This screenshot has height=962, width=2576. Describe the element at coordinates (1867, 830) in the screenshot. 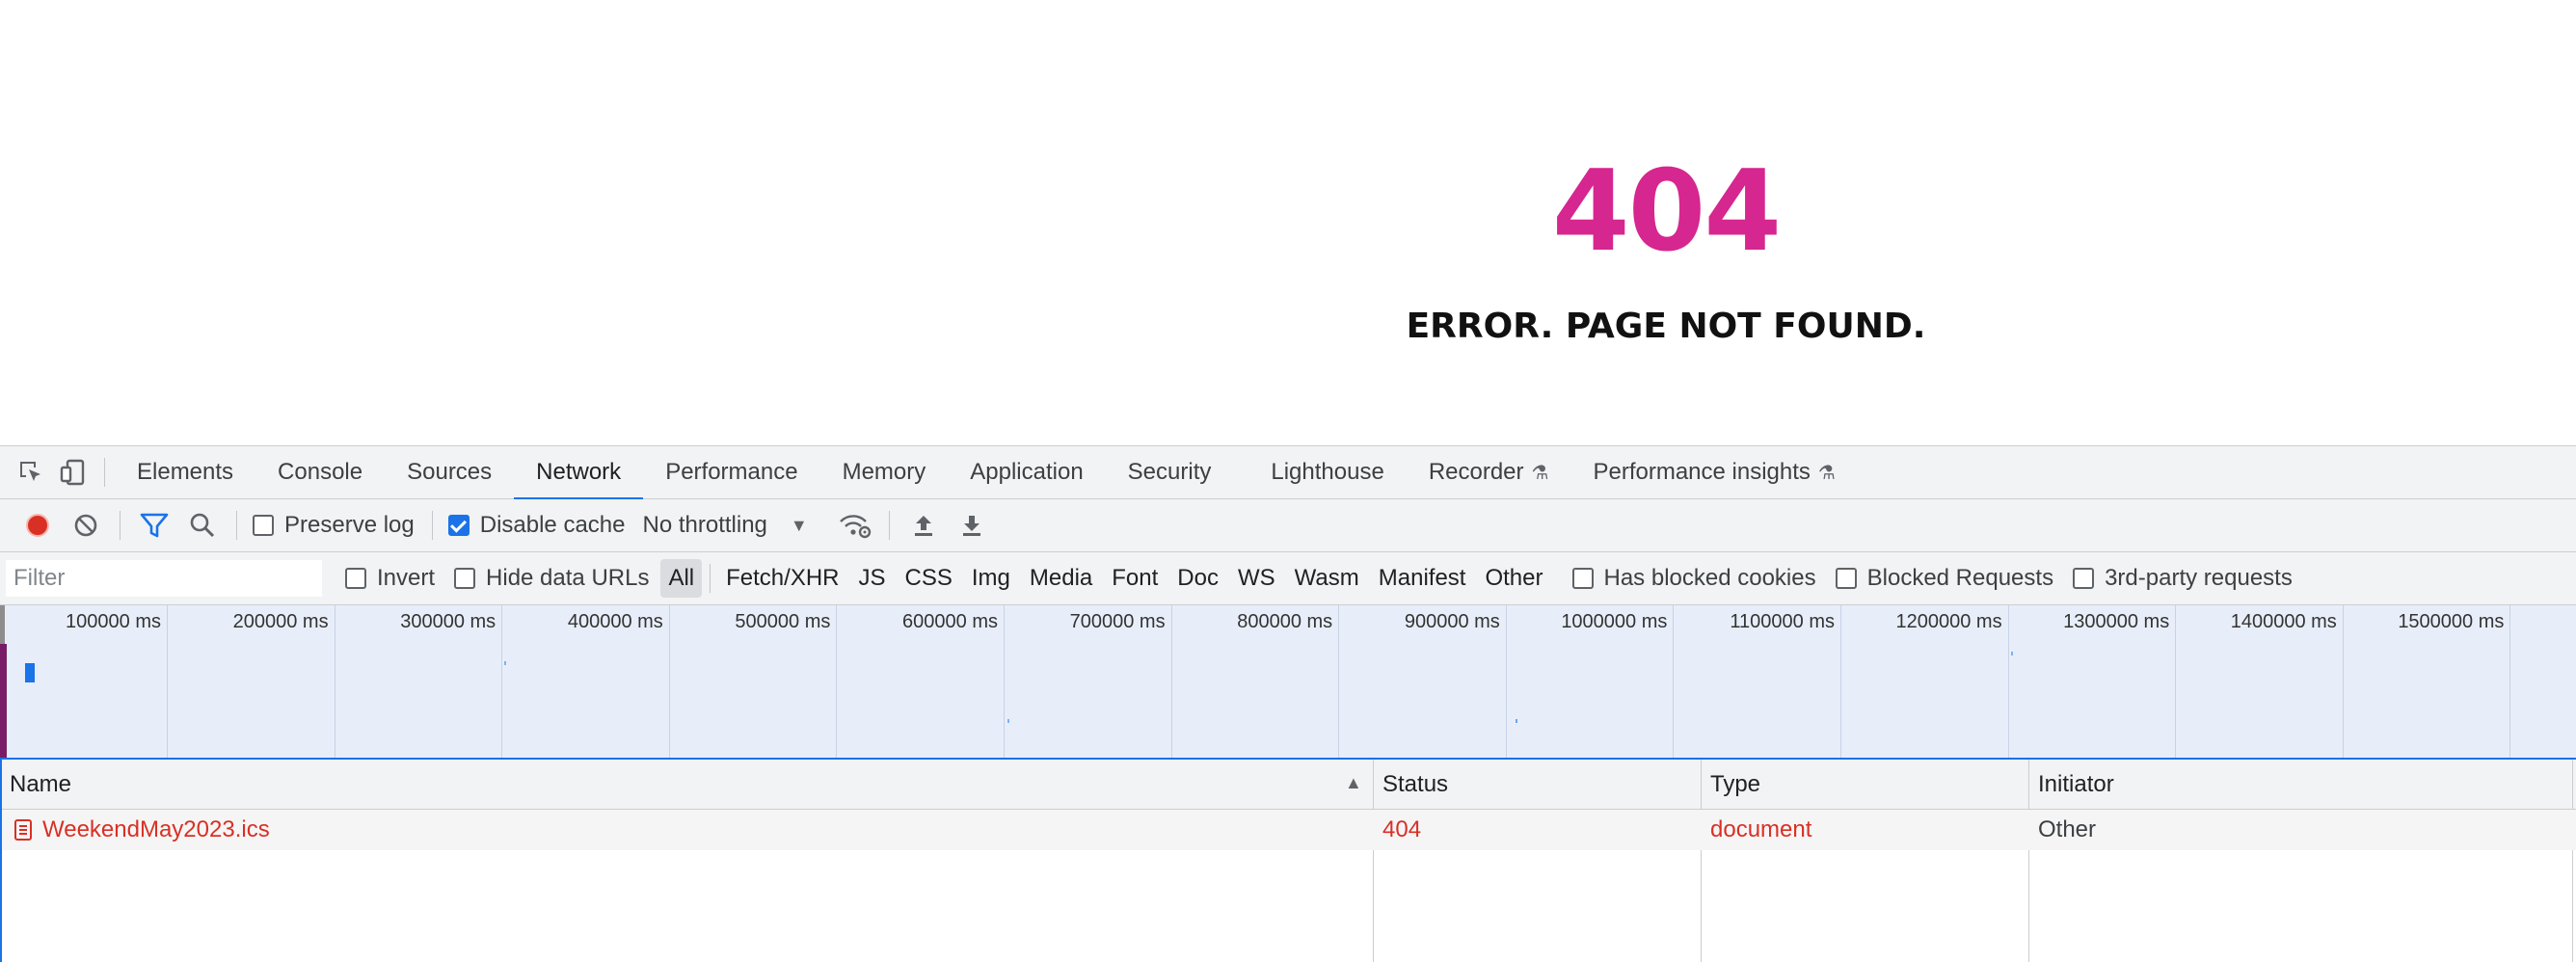

I see `request-type-cell: document` at that location.